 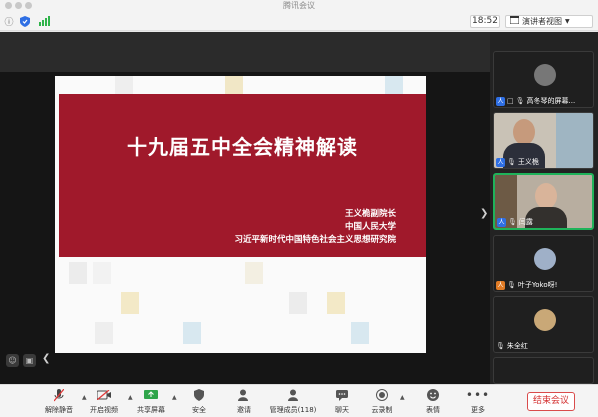 I want to click on participant-name: 王义桅, so click(x=528, y=162).